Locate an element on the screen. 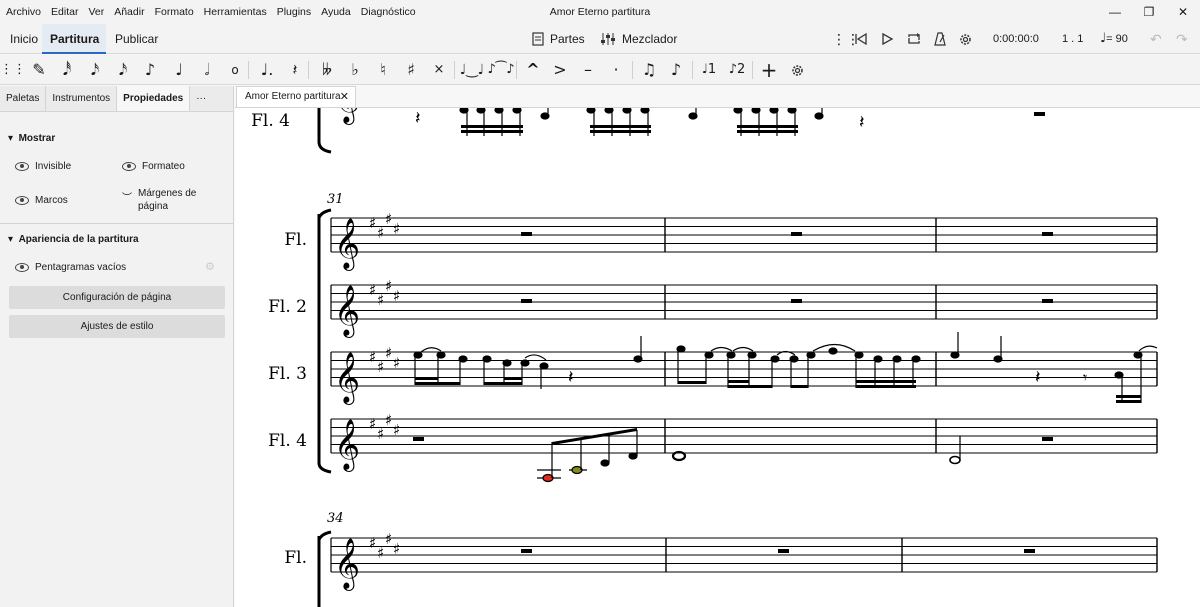 The image size is (1200, 607). close-button: ✕ is located at coordinates (1183, 12).